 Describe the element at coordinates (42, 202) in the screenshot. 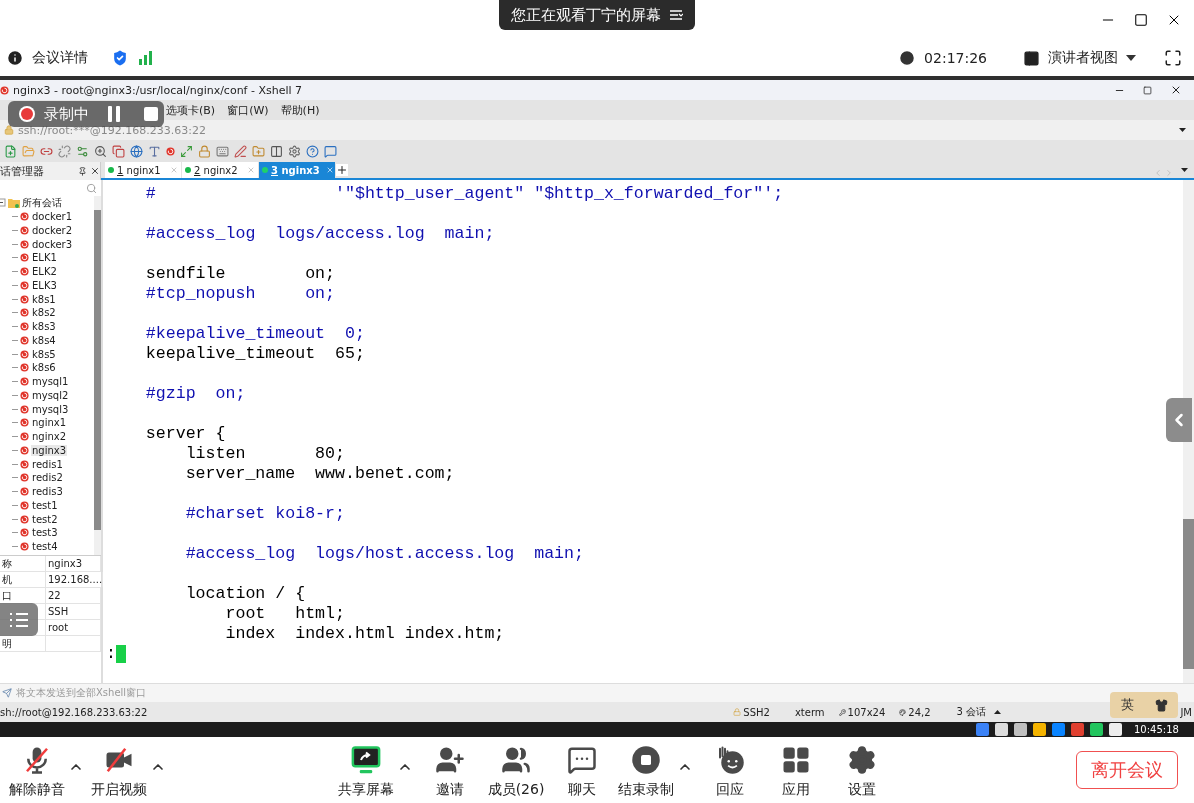

I see `tree-root-label: 所有会话` at that location.